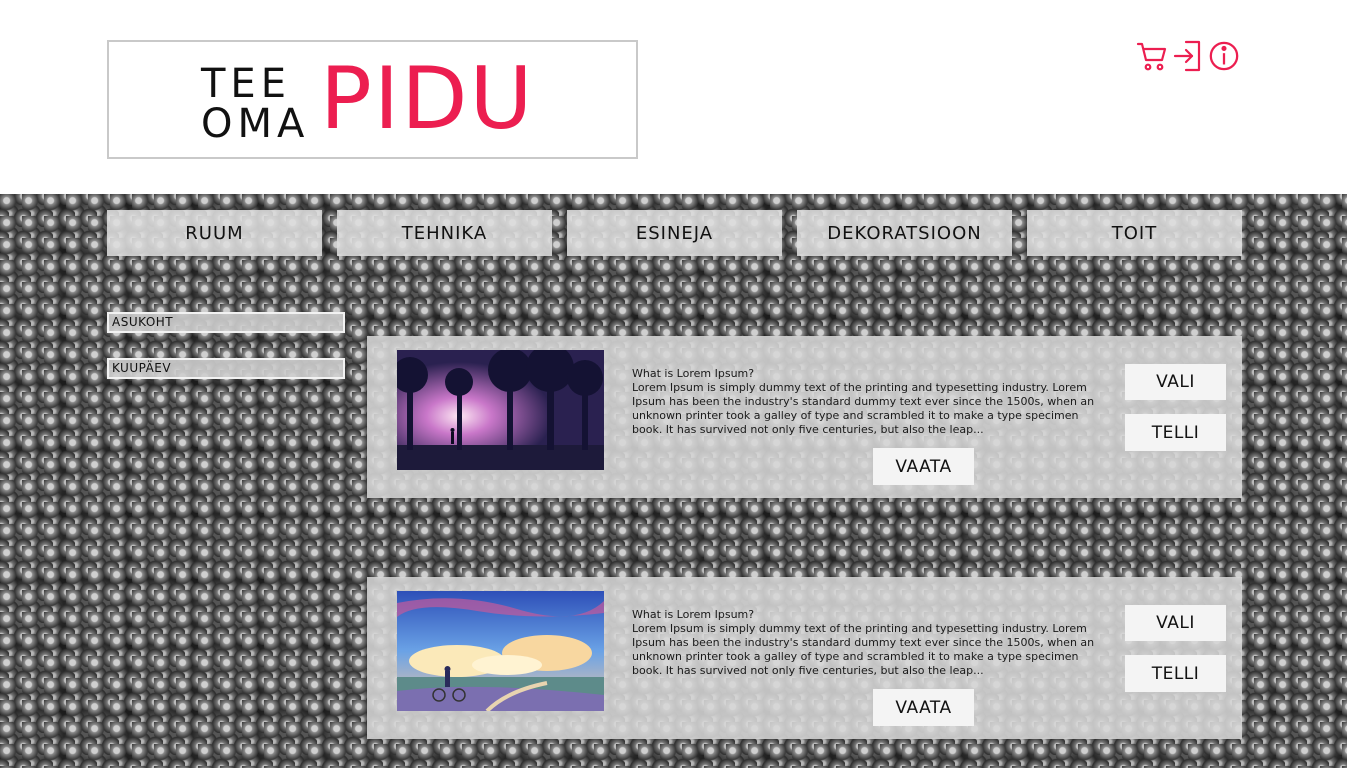  I want to click on logo-line-2: OMA, so click(255, 124).